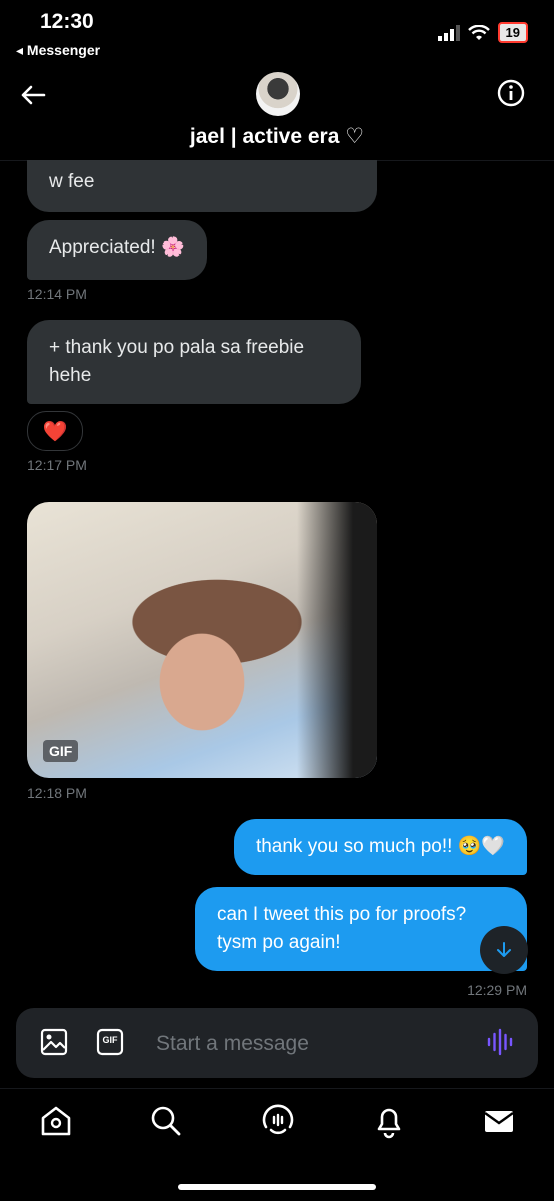 The height and width of the screenshot is (1201, 554). Describe the element at coordinates (54, 1042) in the screenshot. I see `image-icon` at that location.